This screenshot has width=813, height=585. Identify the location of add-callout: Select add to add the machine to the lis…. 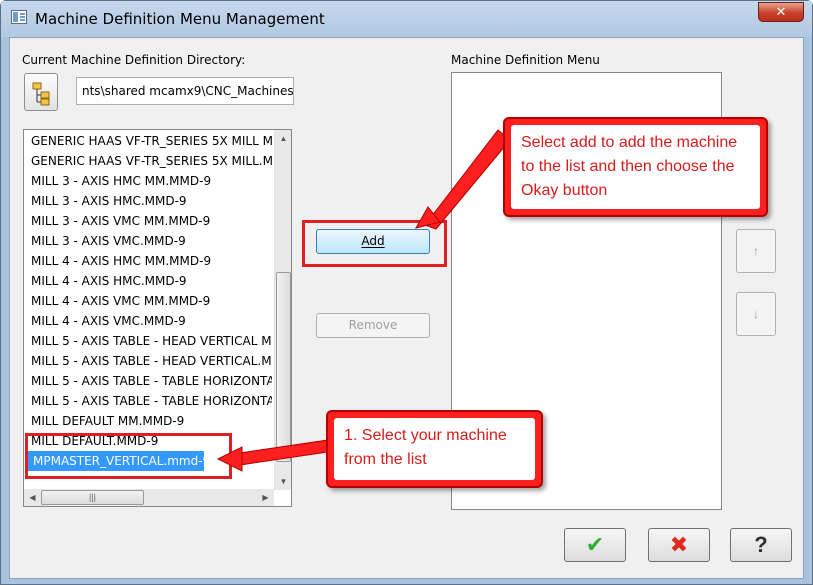
(635, 167).